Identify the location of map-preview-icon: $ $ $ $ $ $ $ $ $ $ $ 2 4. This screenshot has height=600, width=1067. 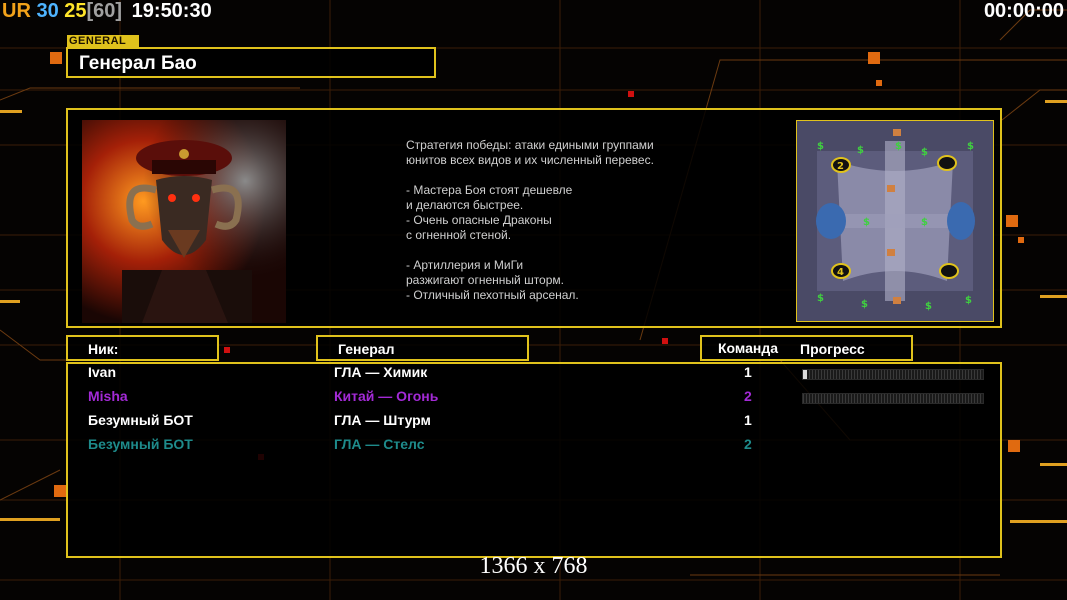
(895, 221).